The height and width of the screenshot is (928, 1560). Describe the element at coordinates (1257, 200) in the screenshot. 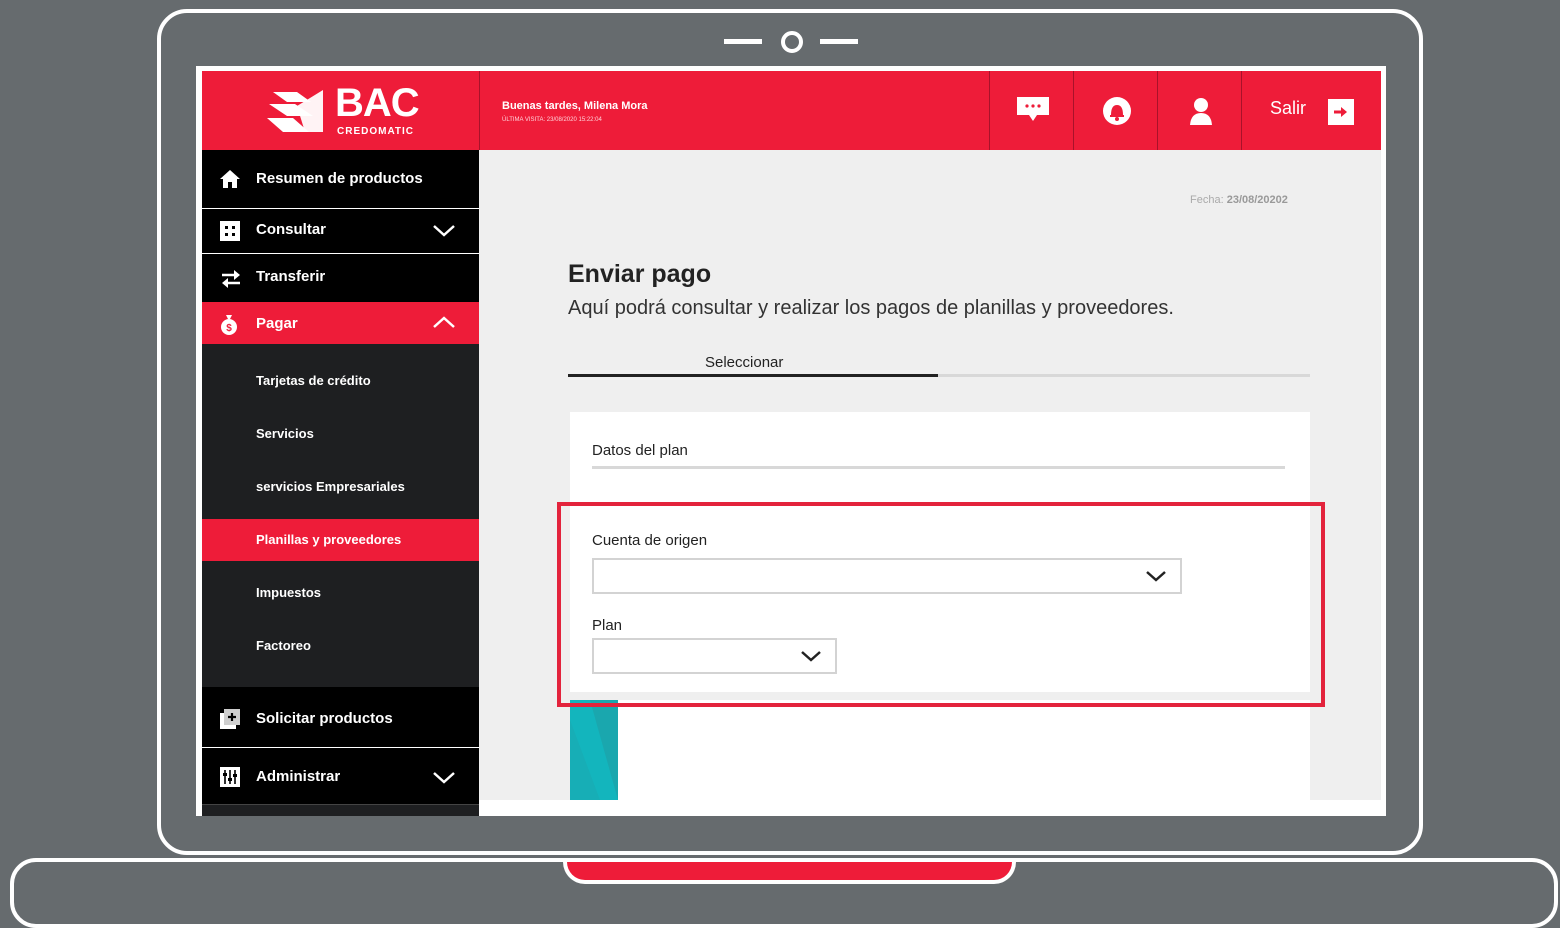

I see `date-value: 23/08/20202` at that location.